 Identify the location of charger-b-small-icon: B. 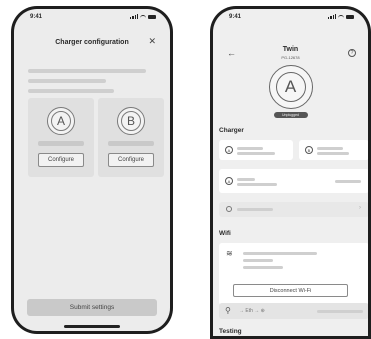
(309, 150).